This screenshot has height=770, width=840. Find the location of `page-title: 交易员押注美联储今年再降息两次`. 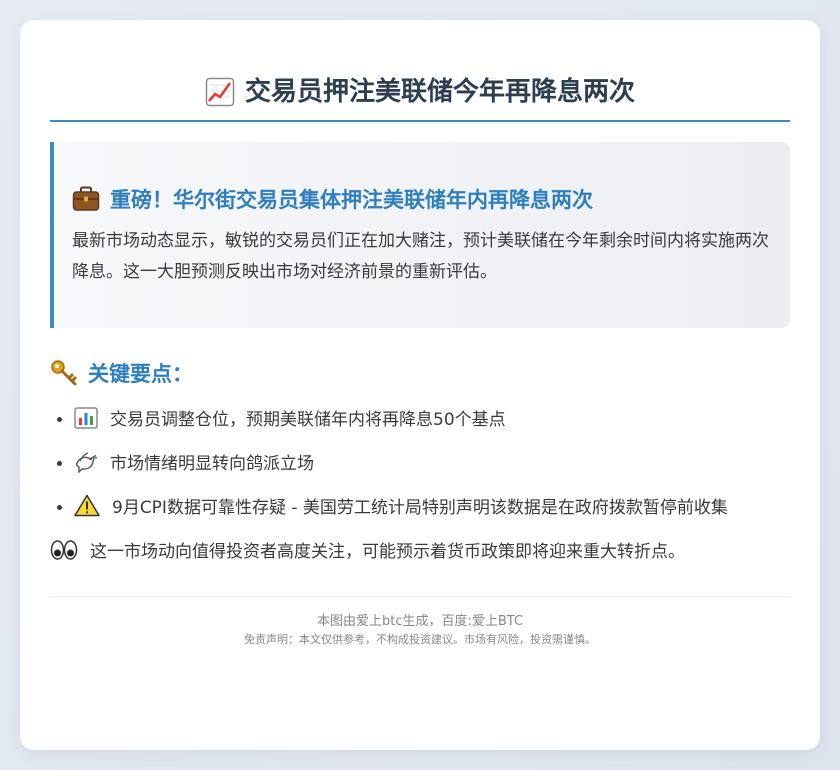

page-title: 交易员押注美联储今年再降息两次 is located at coordinates (420, 71).